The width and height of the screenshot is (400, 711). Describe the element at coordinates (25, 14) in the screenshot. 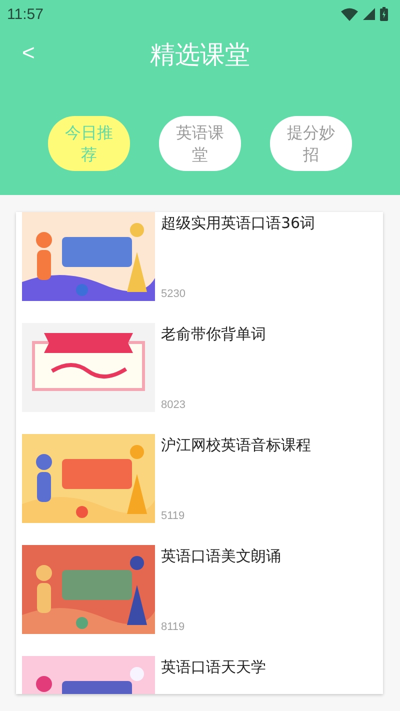

I see `status-time: 11:57` at that location.